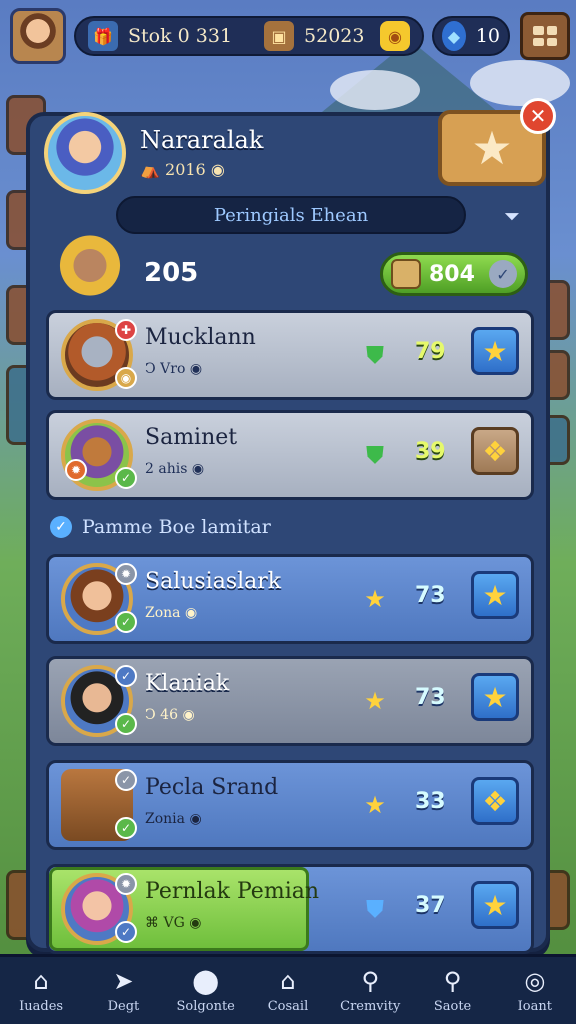 This screenshot has height=1024, width=576. I want to click on top-bar: 🎁 Stok 0 331 ▣ 52023 ◉ ◆ 10, so click(288, 38).